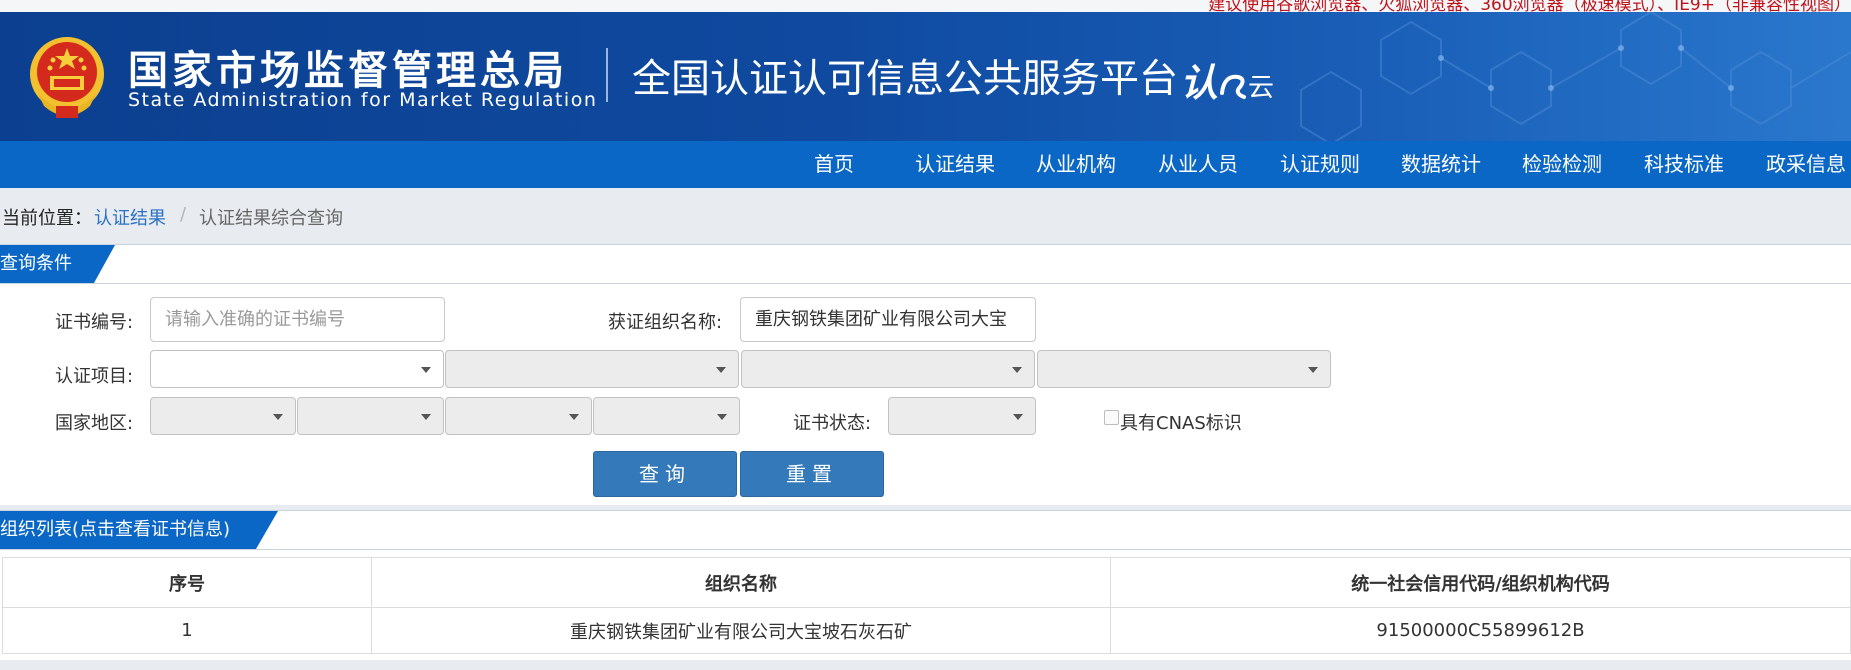  I want to click on brand-swirl-icon, so click(1233, 86).